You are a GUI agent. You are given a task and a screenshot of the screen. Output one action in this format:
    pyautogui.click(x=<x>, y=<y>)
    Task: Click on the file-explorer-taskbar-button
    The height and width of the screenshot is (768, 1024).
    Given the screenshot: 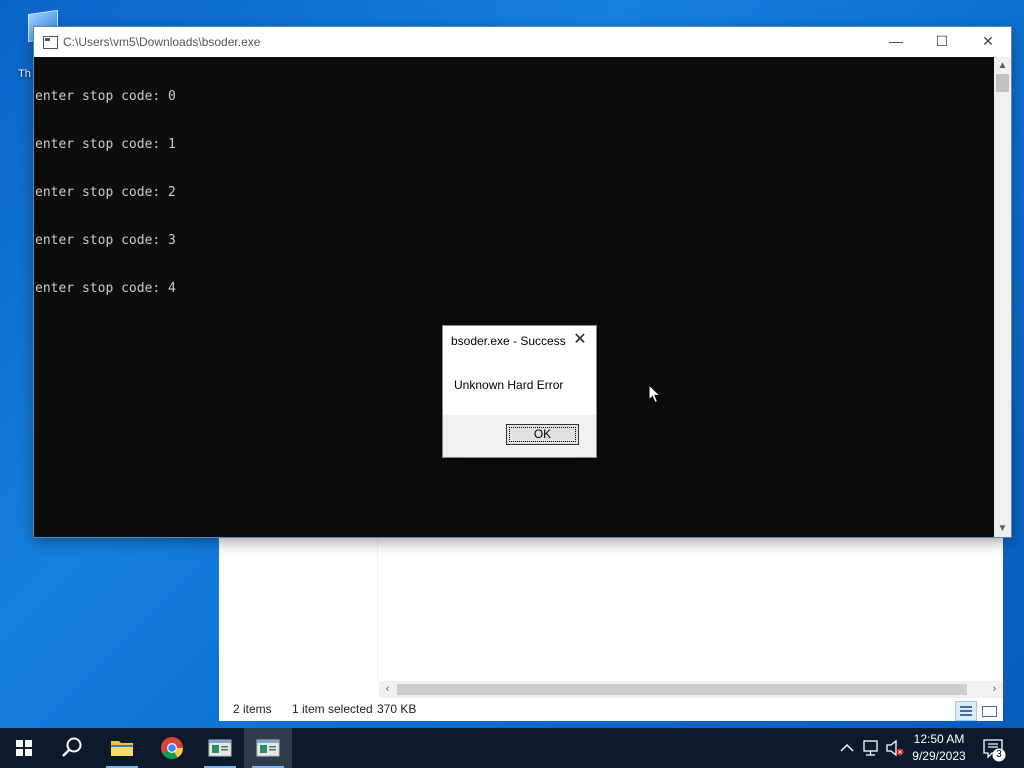 What is the action you would take?
    pyautogui.click(x=122, y=748)
    